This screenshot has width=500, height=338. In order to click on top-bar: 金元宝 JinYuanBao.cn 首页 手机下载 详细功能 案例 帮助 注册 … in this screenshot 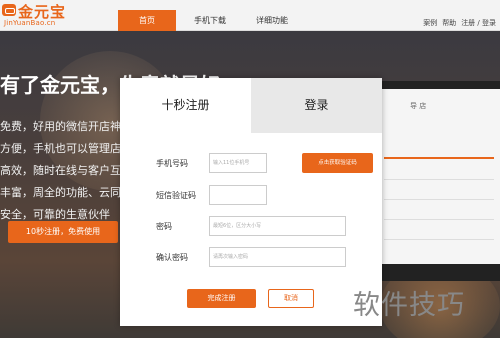, I will do `click(250, 15)`.